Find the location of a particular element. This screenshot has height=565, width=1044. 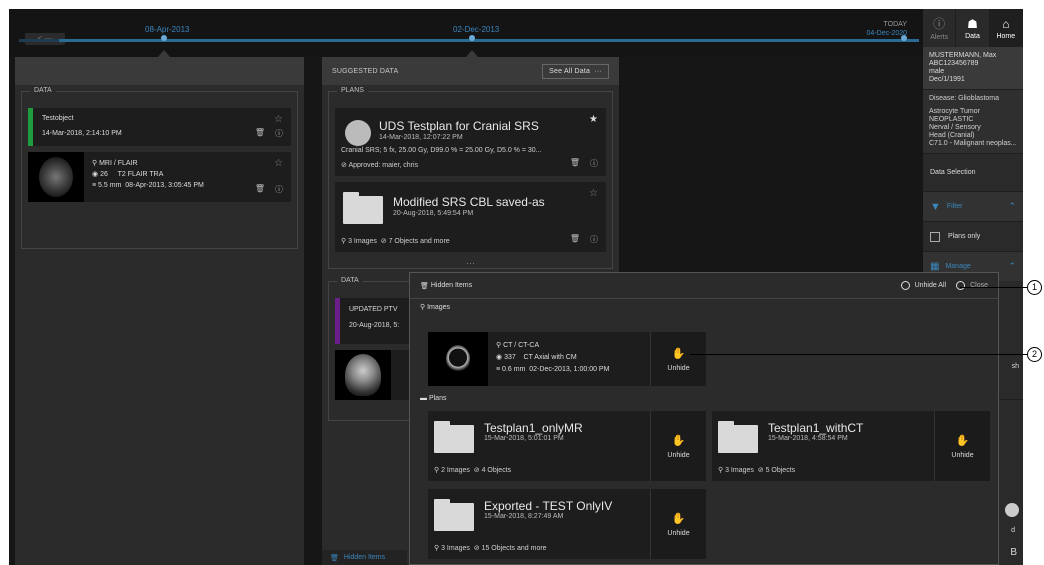

manage-icon: ▦ is located at coordinates (935, 266).